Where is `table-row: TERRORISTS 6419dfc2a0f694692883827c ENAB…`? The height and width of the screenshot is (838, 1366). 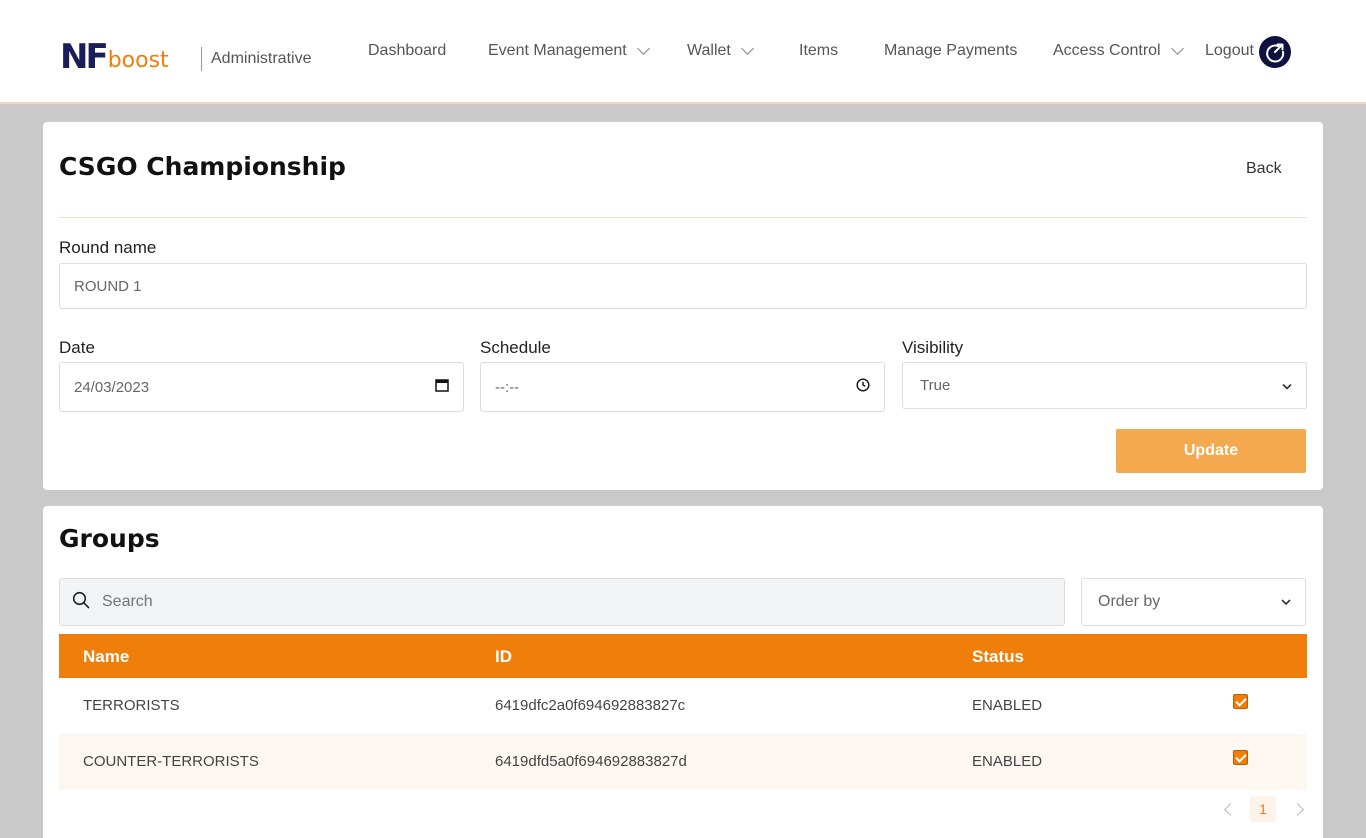
table-row: TERRORISTS 6419dfc2a0f694692883827c ENAB… is located at coordinates (683, 706).